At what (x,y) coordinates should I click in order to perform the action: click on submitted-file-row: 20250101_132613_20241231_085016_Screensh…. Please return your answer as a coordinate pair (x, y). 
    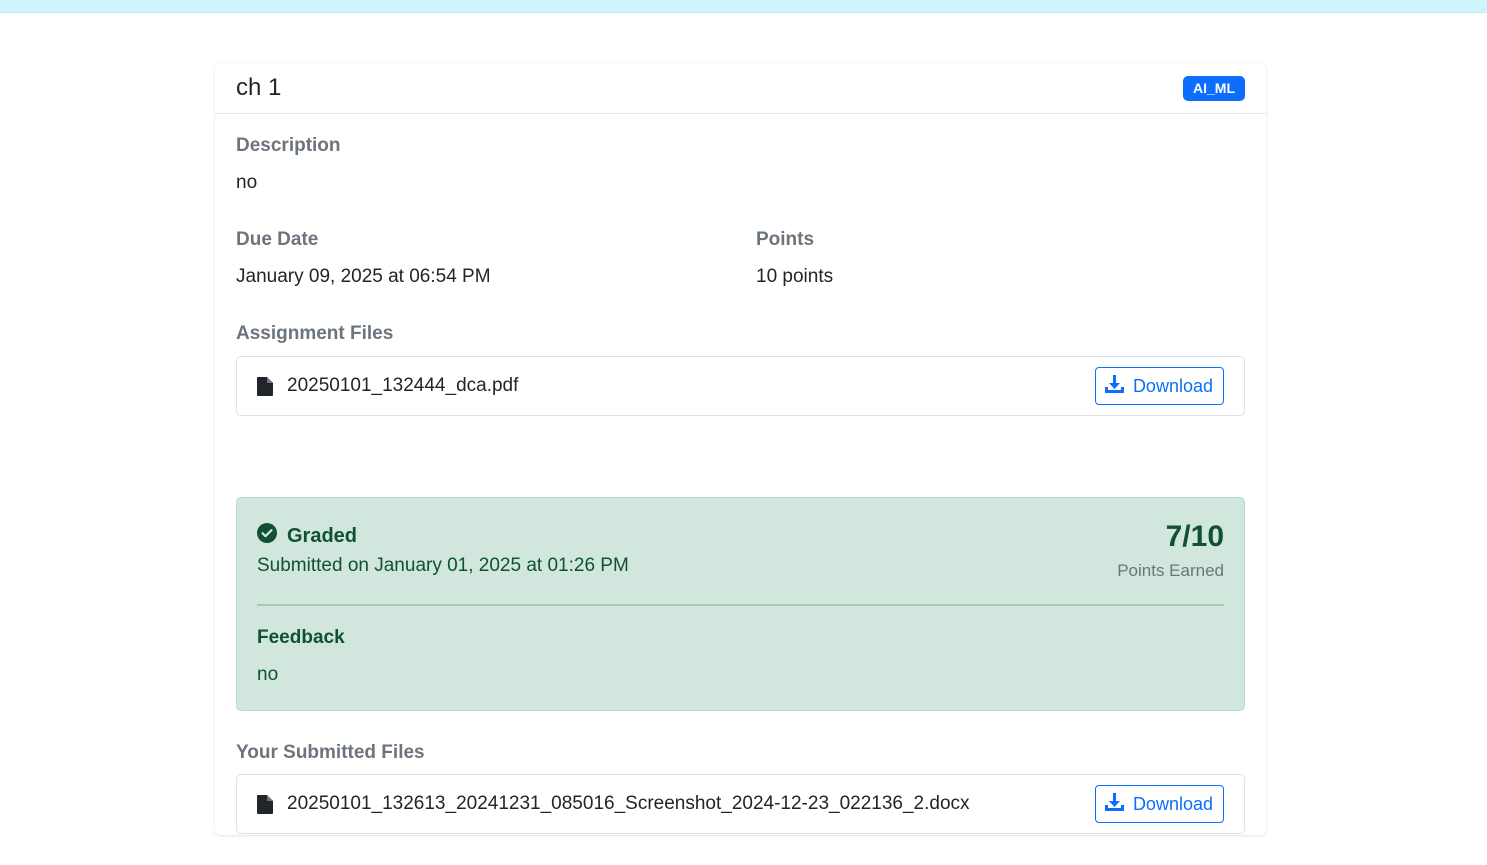
    Looking at the image, I should click on (740, 804).